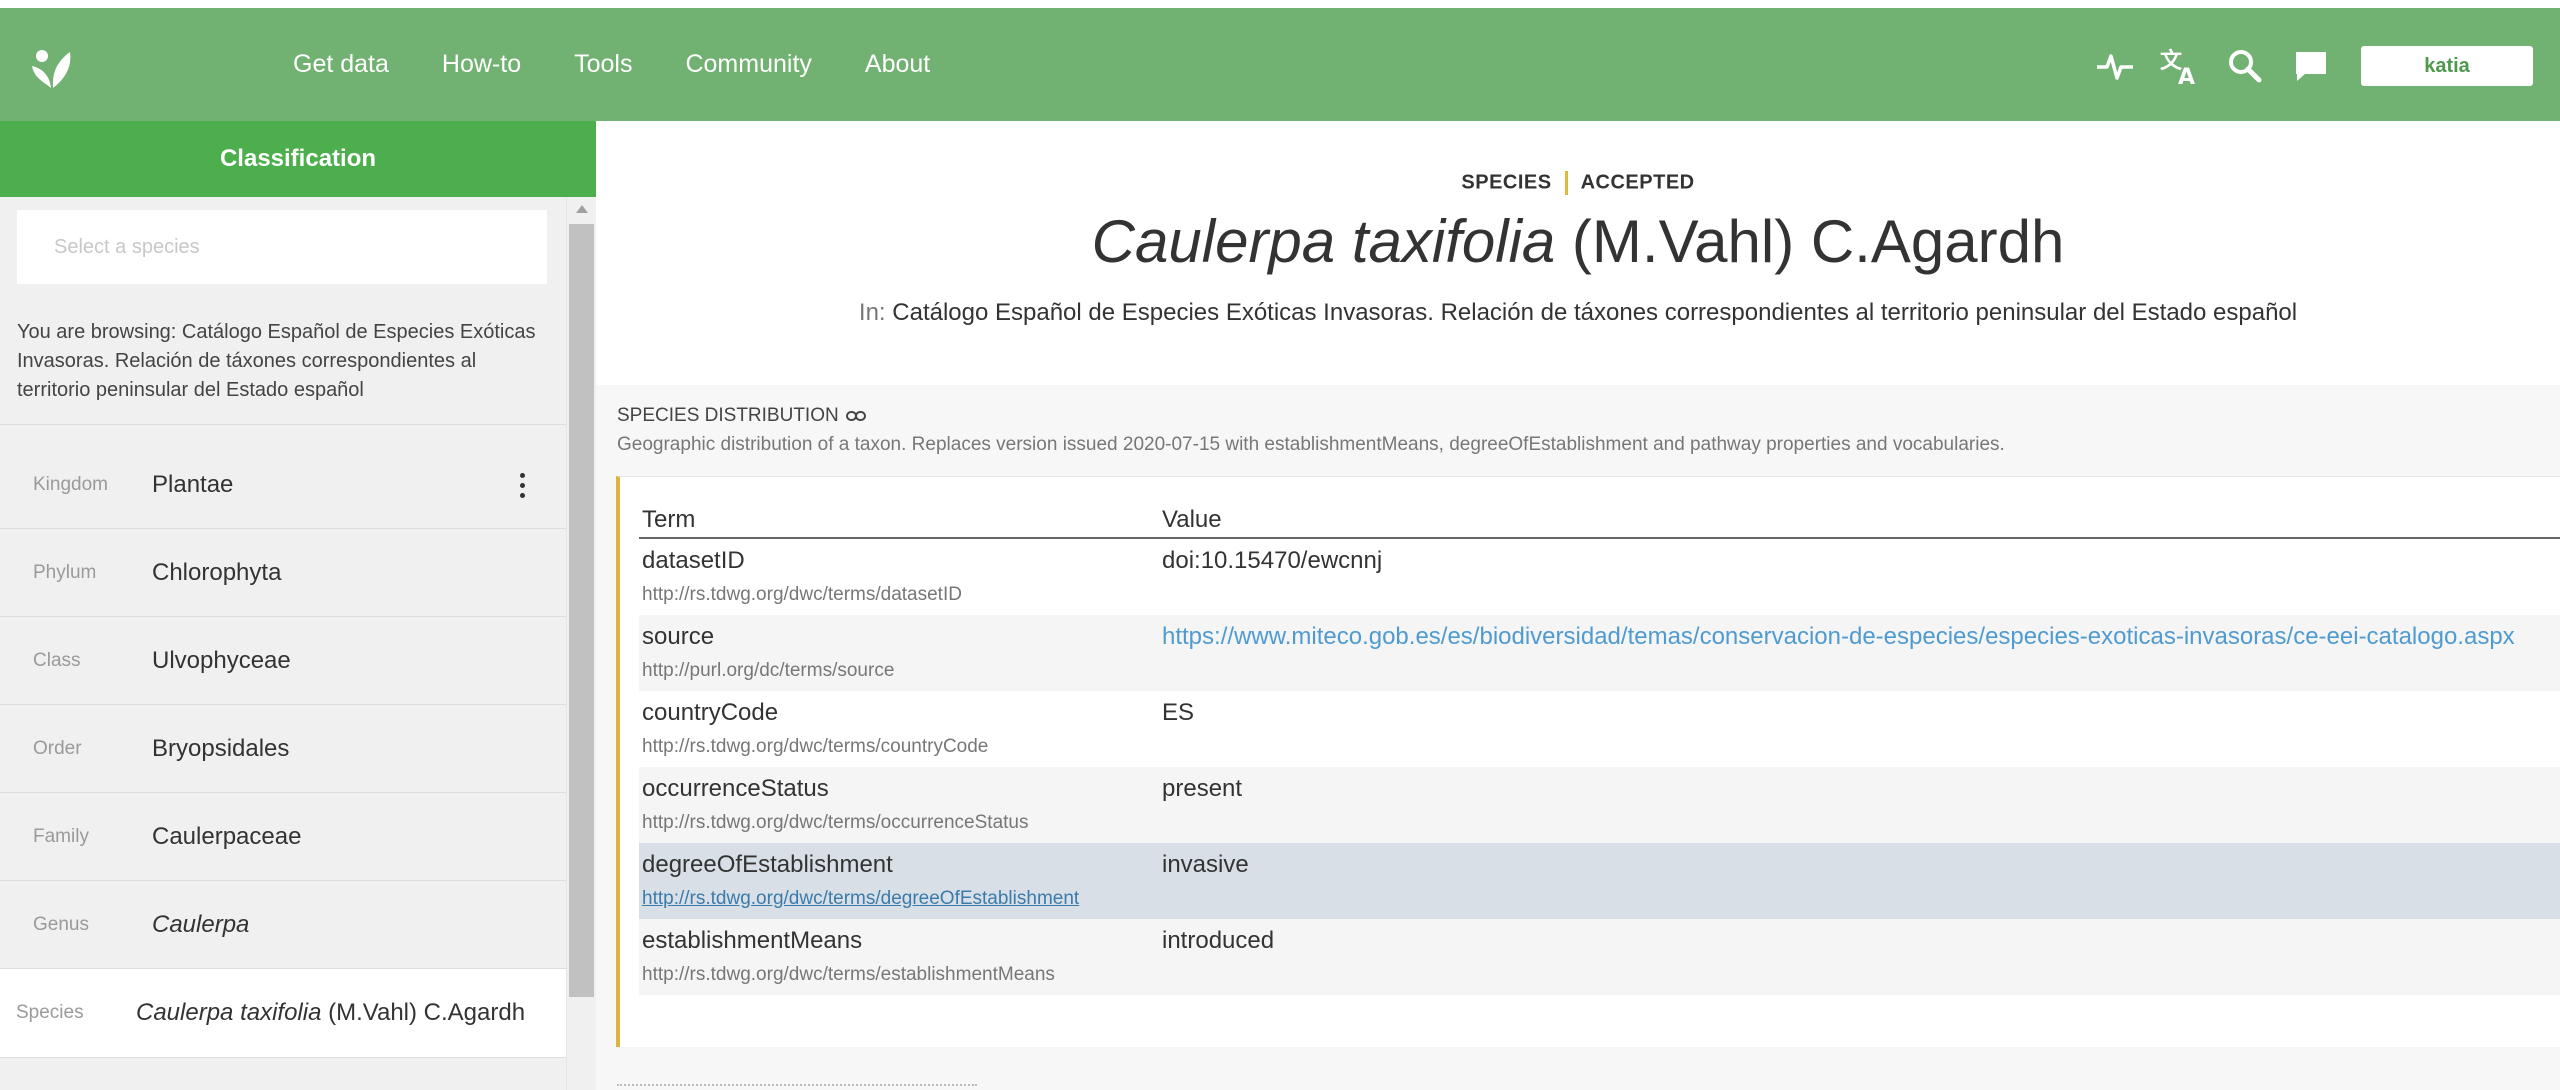  I want to click on more-options-icon, so click(522, 485).